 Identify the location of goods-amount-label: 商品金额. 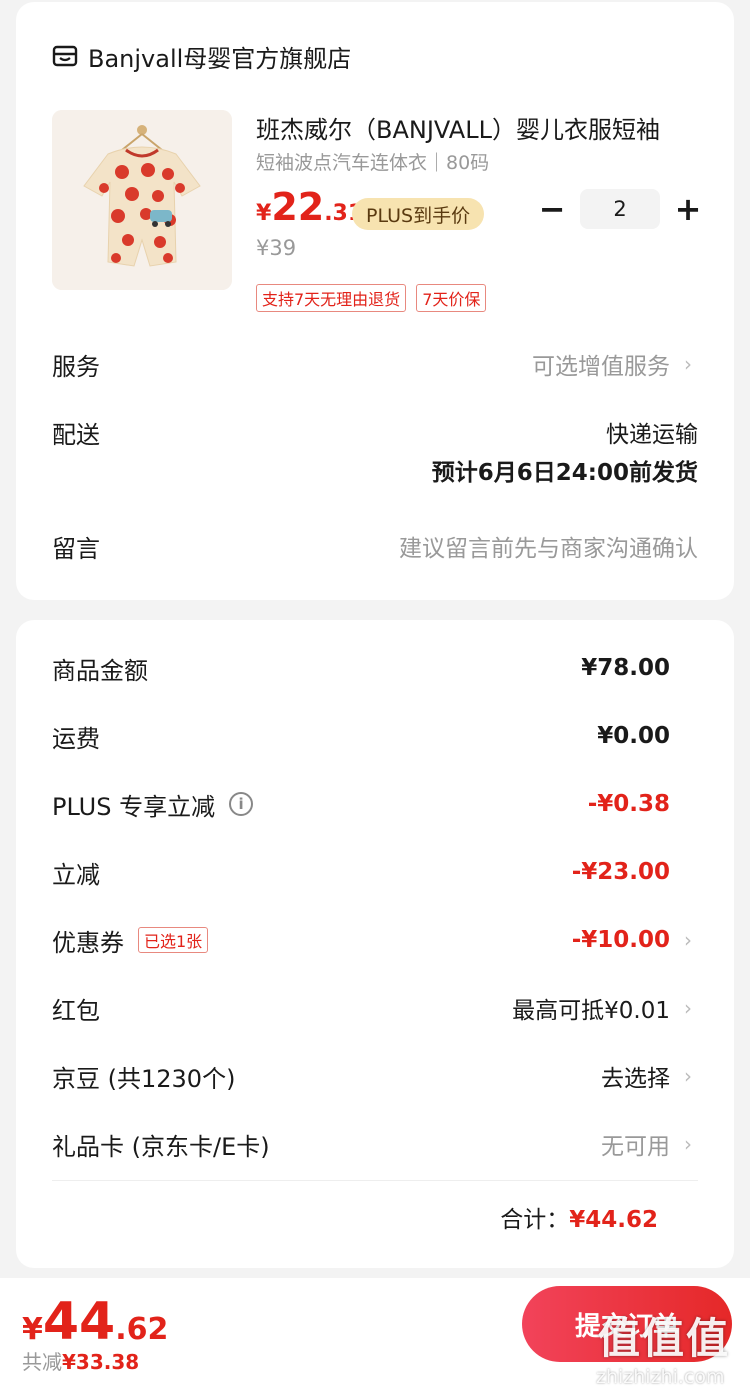
(100, 670).